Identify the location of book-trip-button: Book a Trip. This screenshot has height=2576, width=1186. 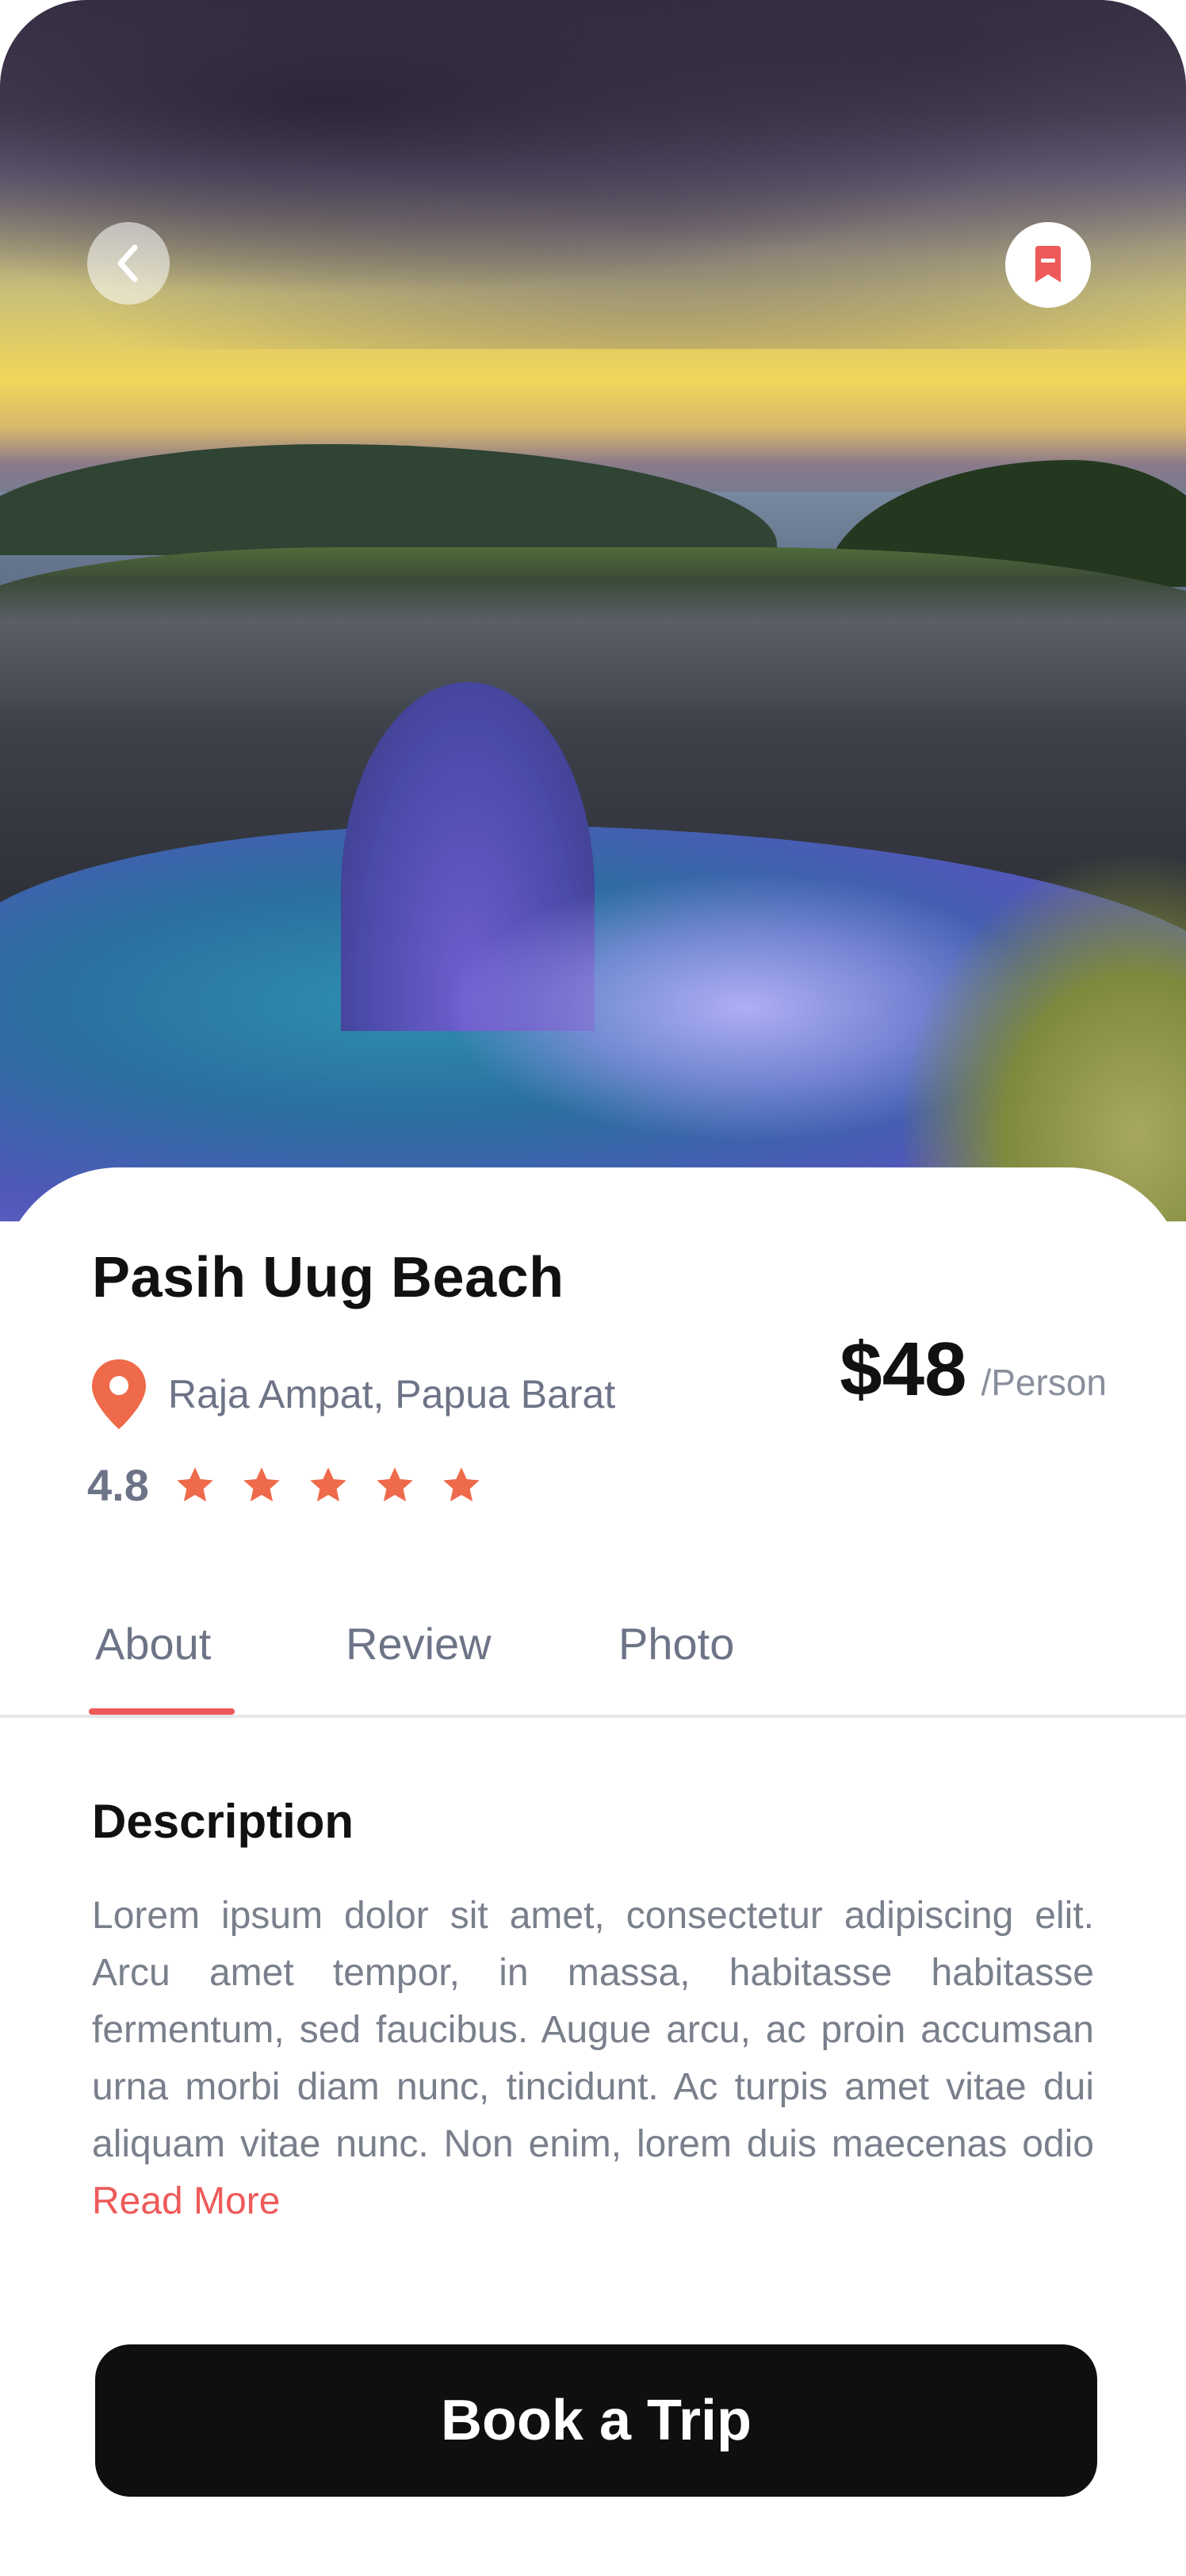
(596, 2421).